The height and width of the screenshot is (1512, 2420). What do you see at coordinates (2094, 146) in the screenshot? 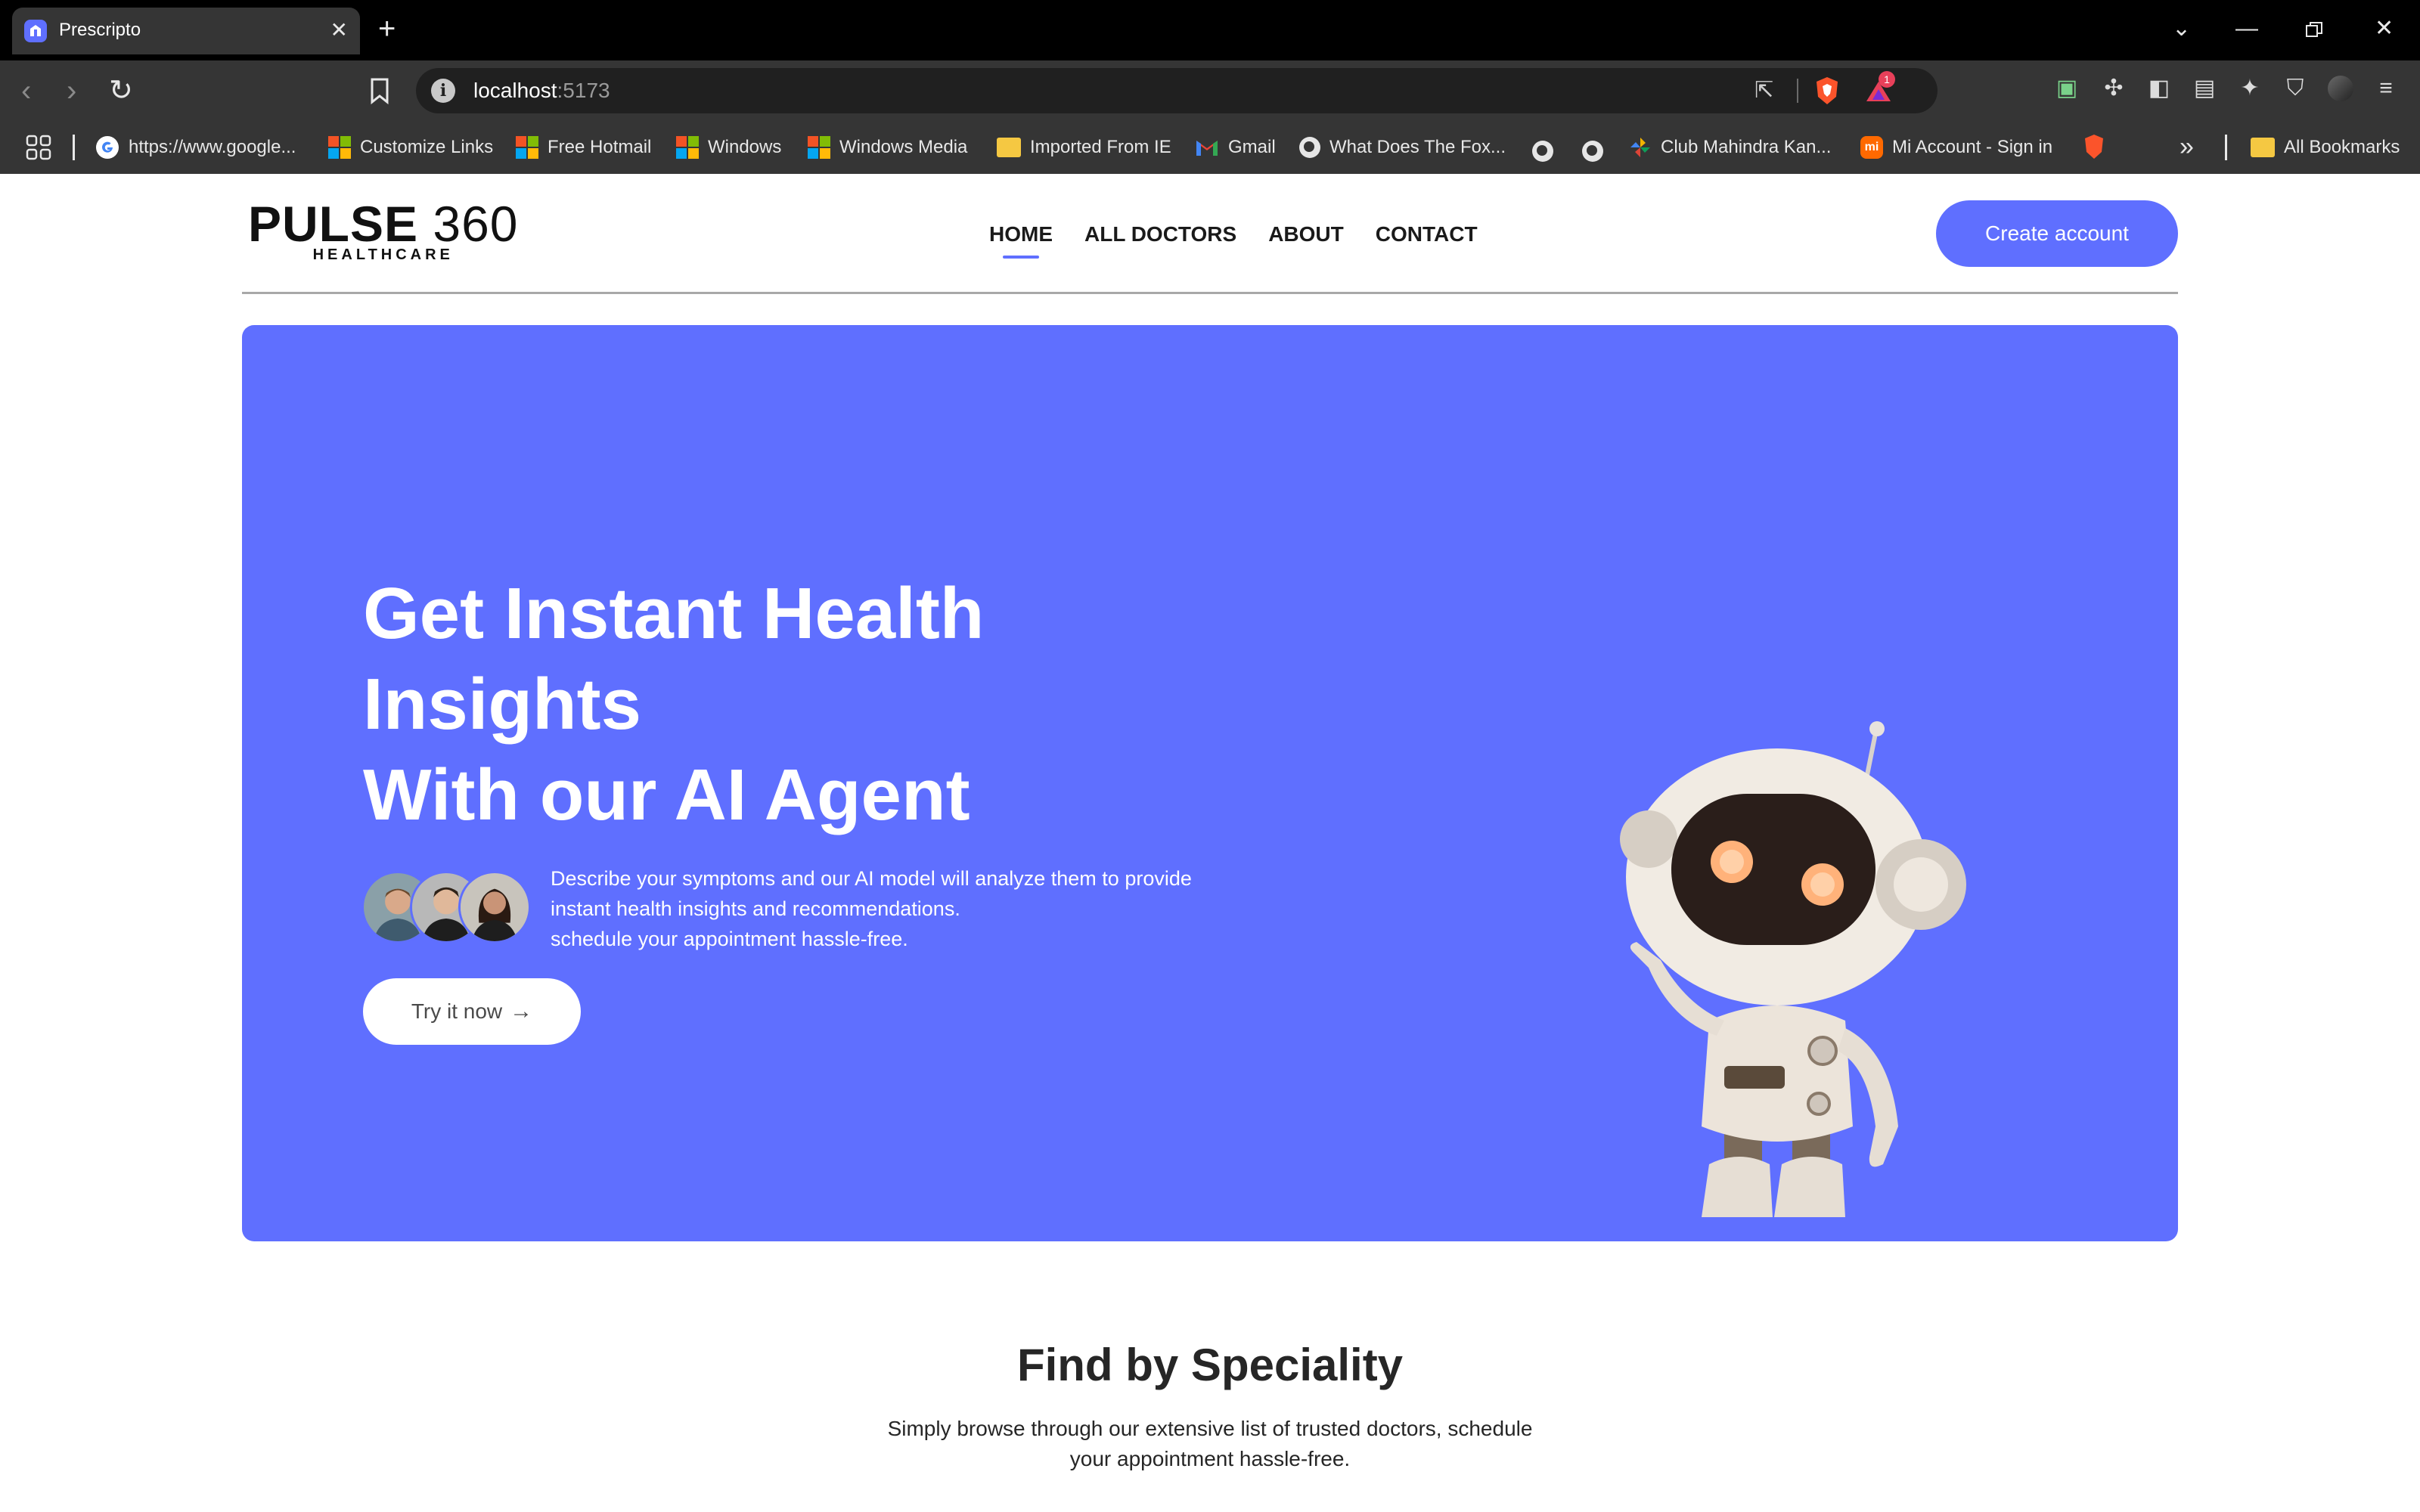
I see `brave-bookmark-icon` at bounding box center [2094, 146].